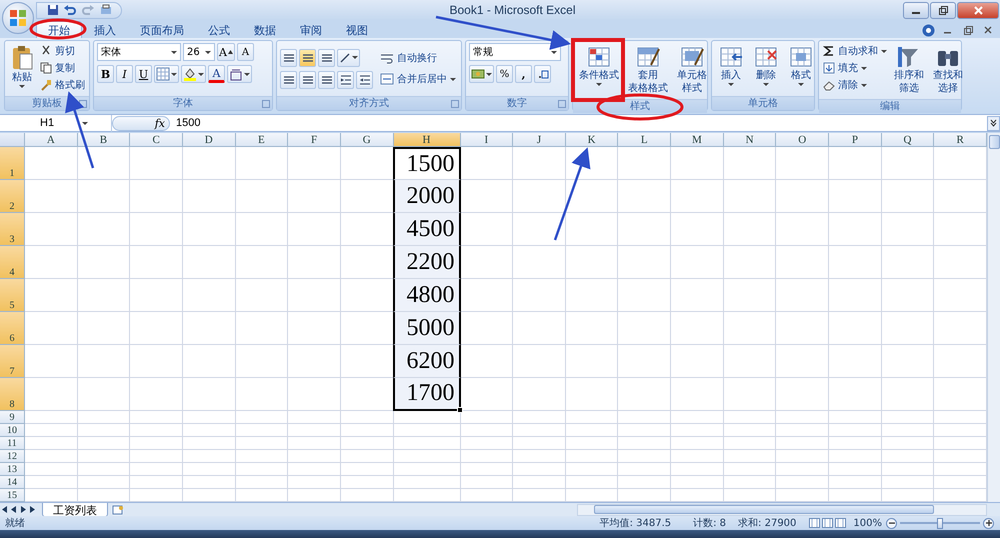 This screenshot has width=1000, height=538. What do you see at coordinates (124, 74) in the screenshot?
I see `font-style-button: I` at bounding box center [124, 74].